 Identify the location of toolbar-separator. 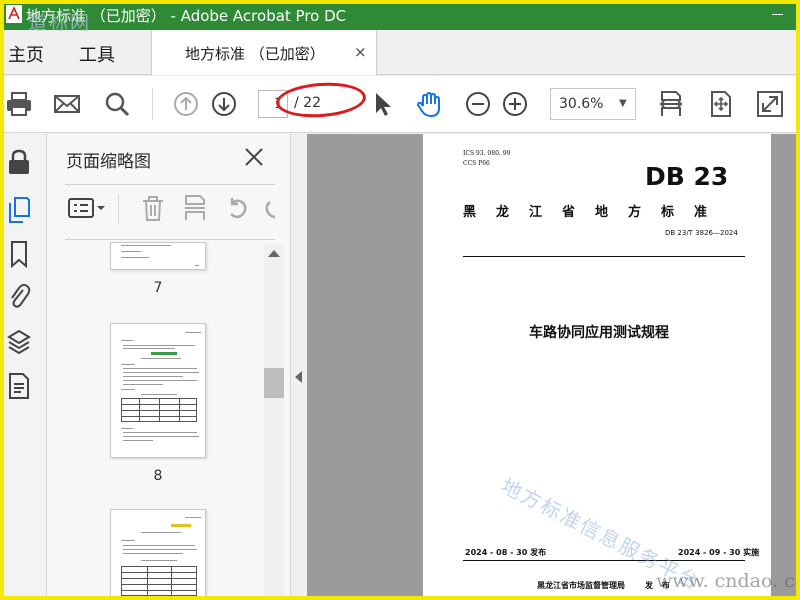
(152, 104).